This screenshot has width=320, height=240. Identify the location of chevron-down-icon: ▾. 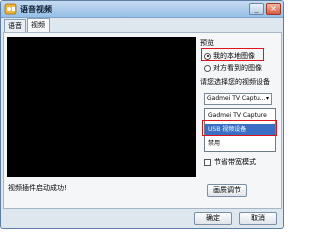
(267, 98).